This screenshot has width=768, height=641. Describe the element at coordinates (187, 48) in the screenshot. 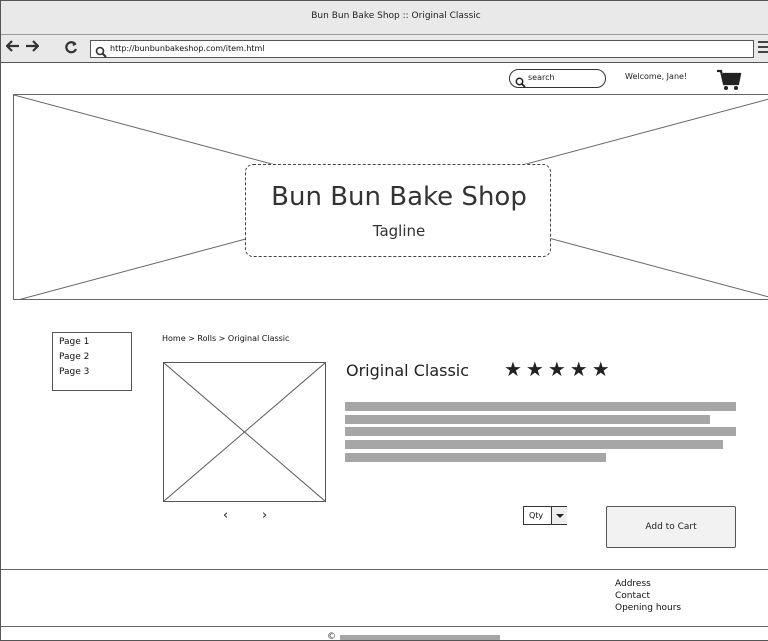

I see `url-text: http://bunbunbakeshop.com/item.html` at that location.